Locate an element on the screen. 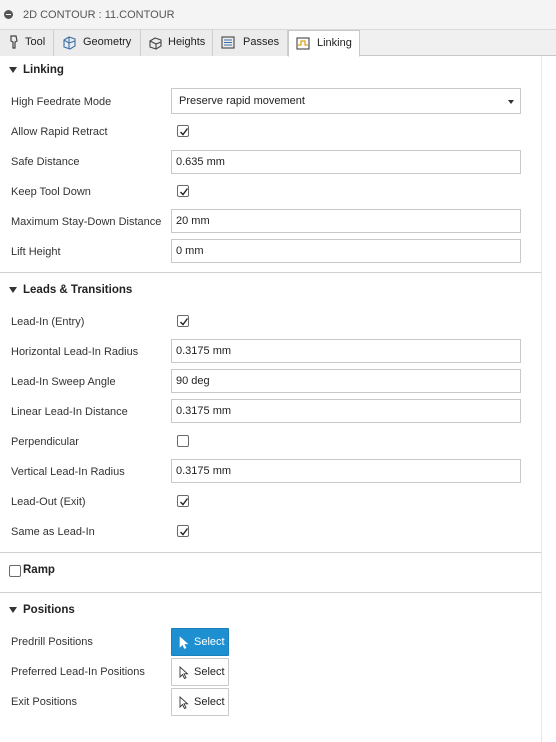 The width and height of the screenshot is (556, 742). ramp-checkbox is located at coordinates (15, 571).